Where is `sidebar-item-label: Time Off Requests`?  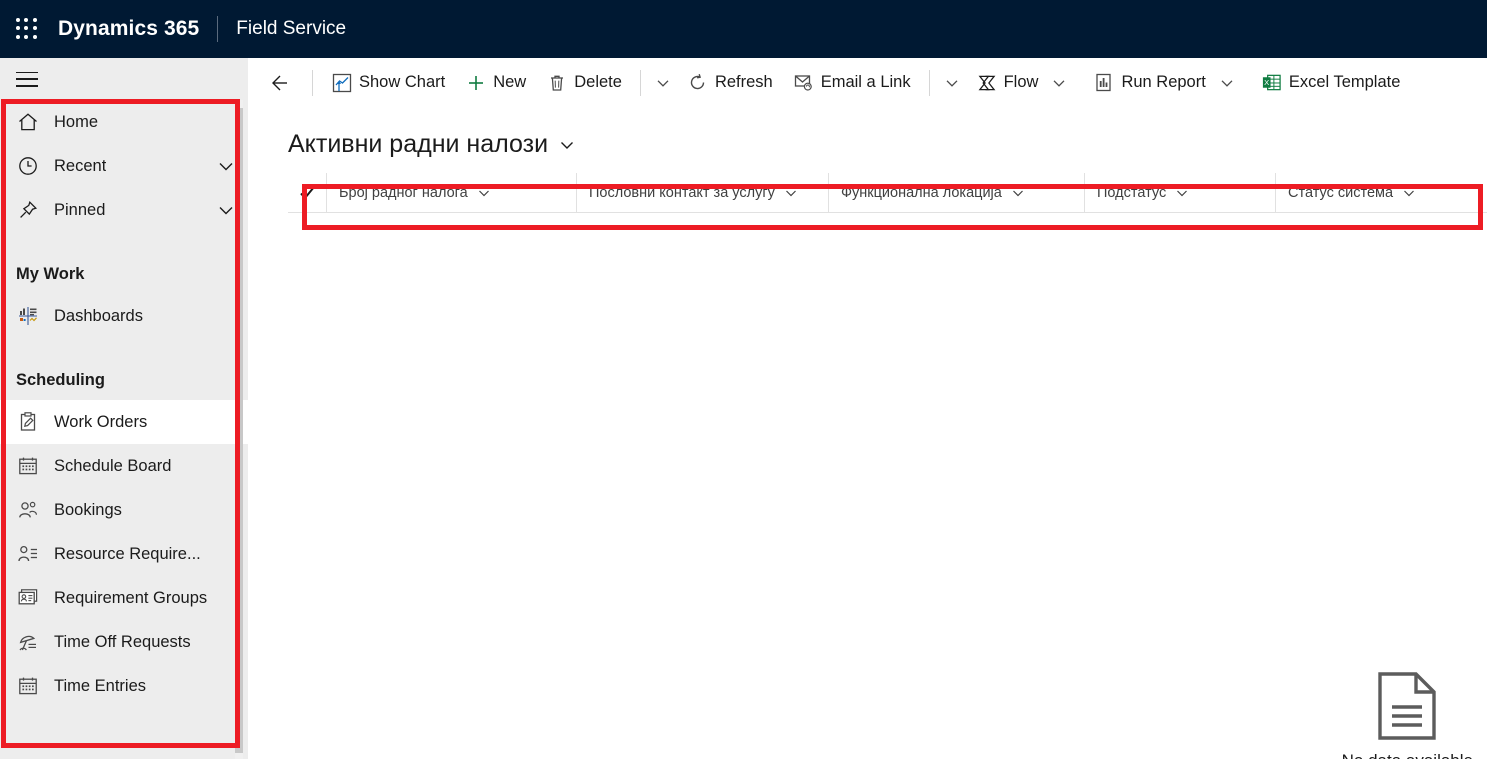 sidebar-item-label: Time Off Requests is located at coordinates (122, 641).